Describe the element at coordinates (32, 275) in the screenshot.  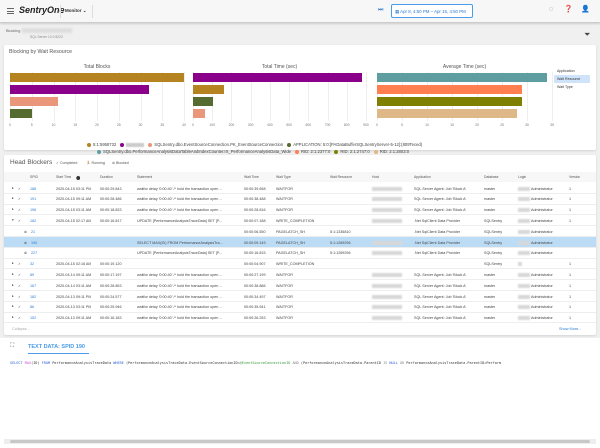
I see `cell-spid: 89` at that location.